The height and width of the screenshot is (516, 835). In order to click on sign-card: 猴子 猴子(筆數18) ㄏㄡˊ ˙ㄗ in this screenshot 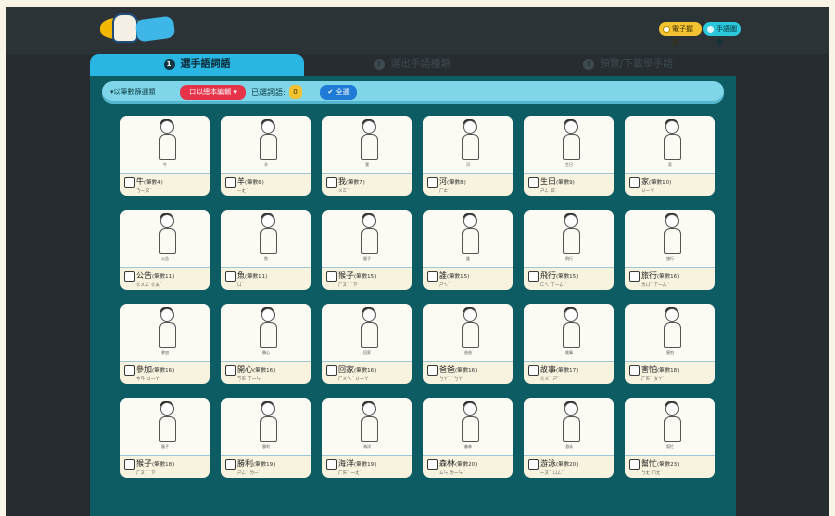, I will do `click(165, 438)`.